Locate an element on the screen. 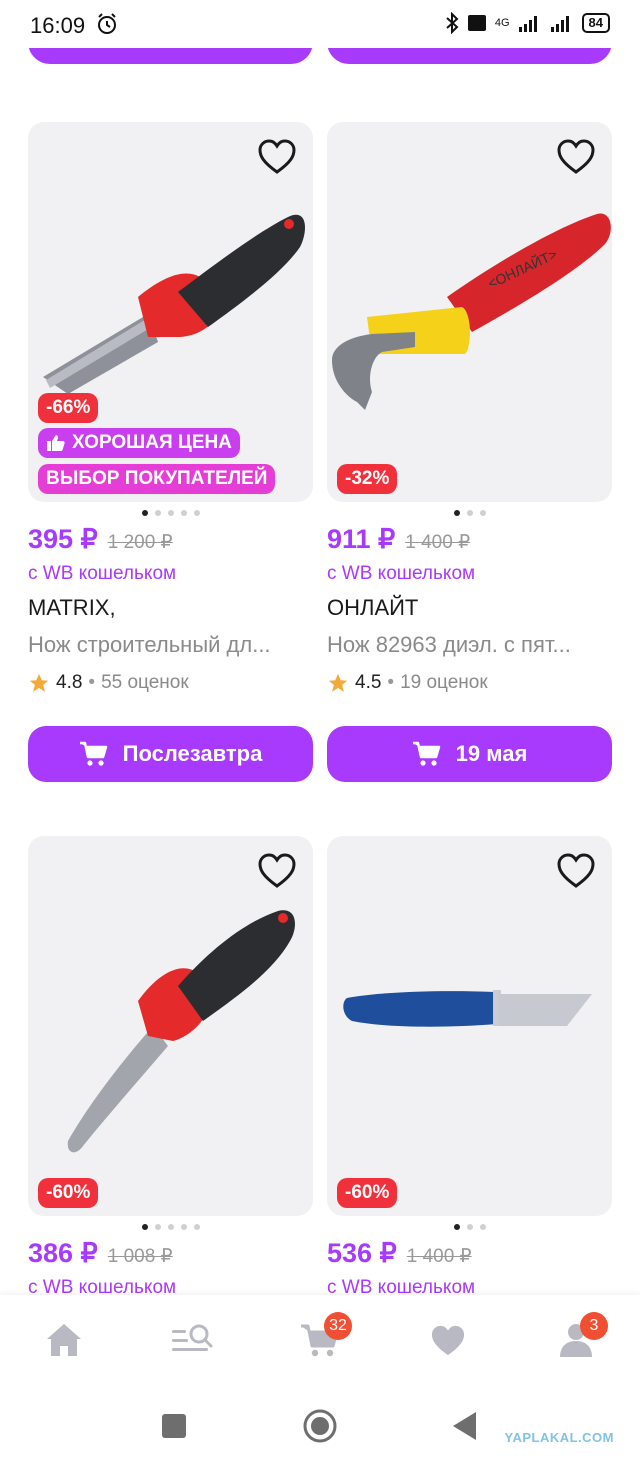  thumbs-up-icon is located at coordinates (56, 443).